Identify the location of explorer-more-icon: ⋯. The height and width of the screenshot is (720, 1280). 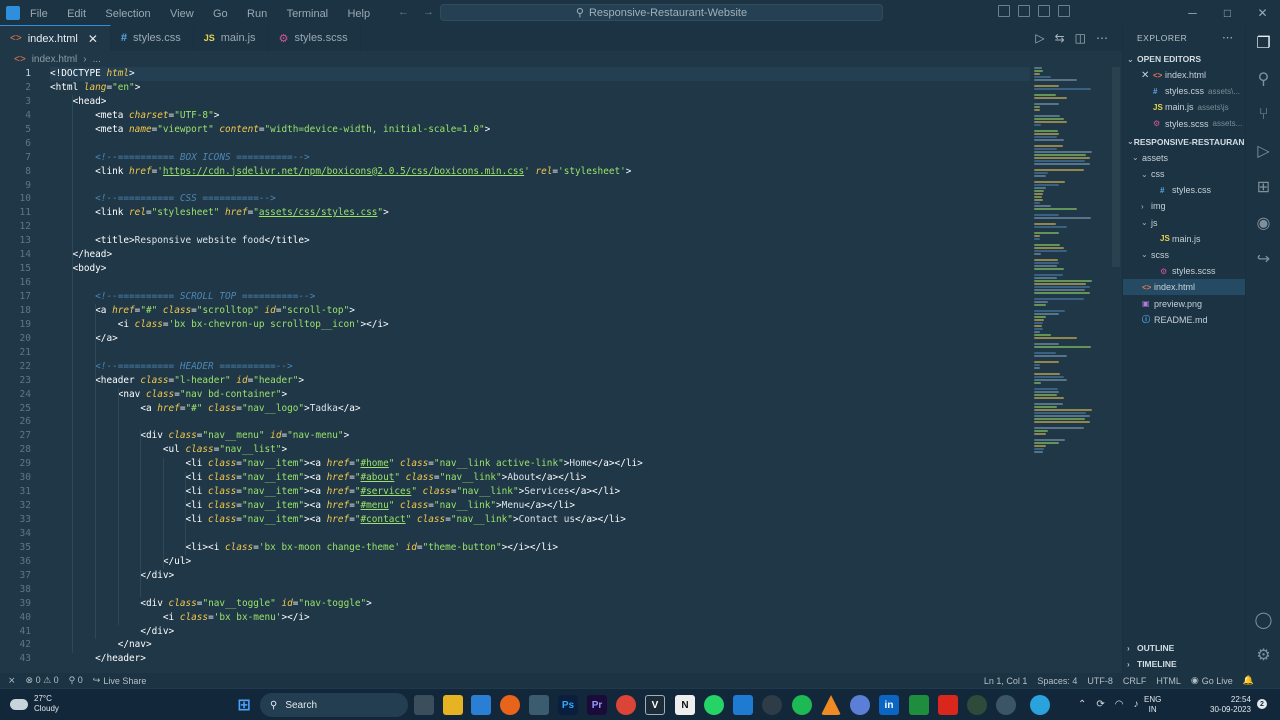
(1227, 37).